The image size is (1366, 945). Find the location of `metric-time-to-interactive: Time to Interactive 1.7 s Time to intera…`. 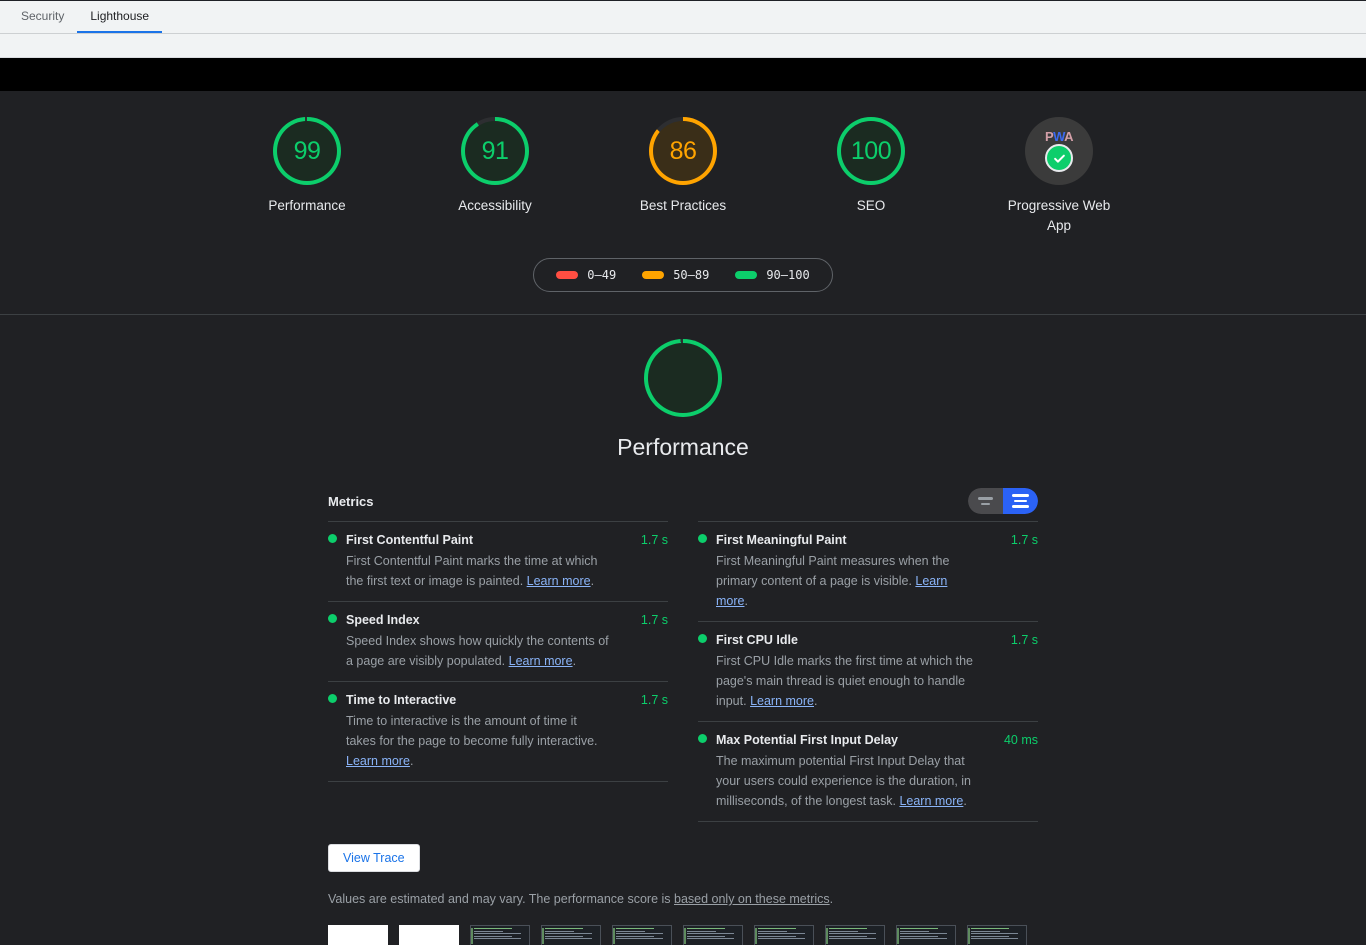

metric-time-to-interactive: Time to Interactive 1.7 s Time to intera… is located at coordinates (498, 731).